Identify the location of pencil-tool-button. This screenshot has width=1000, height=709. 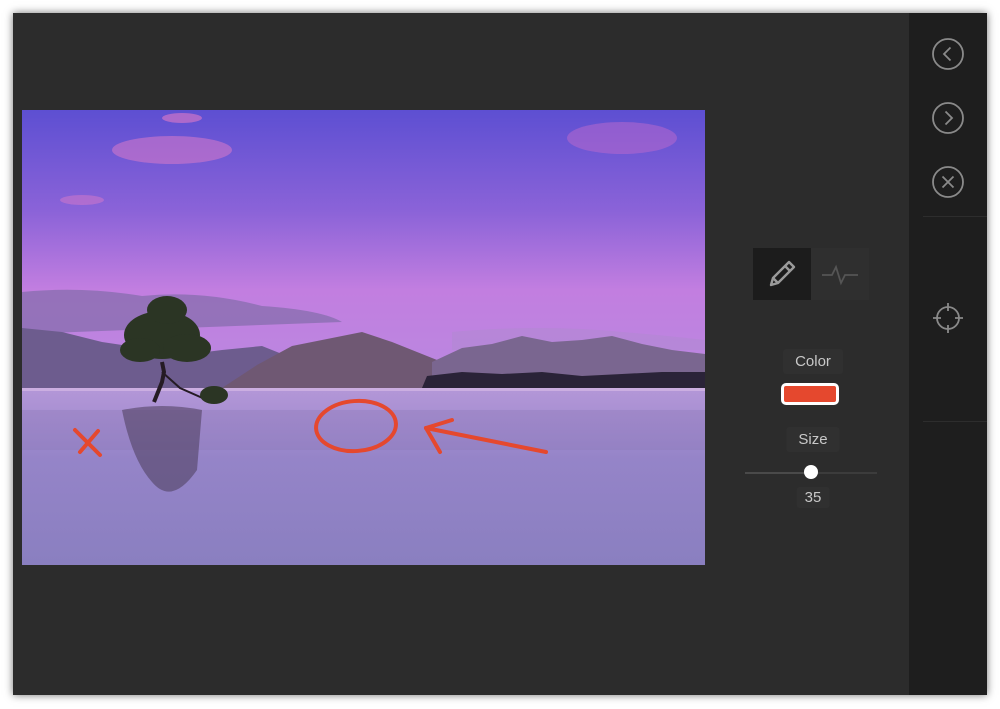
(782, 274).